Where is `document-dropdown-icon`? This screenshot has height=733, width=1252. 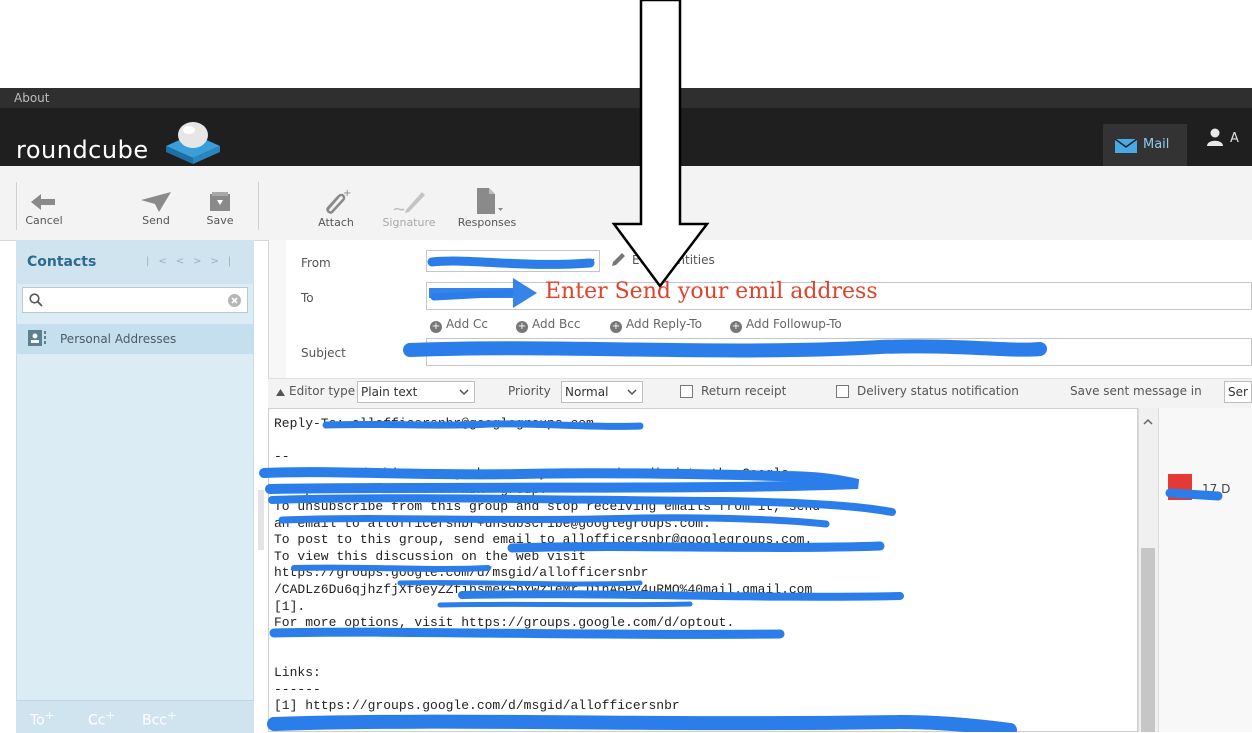 document-dropdown-icon is located at coordinates (490, 201).